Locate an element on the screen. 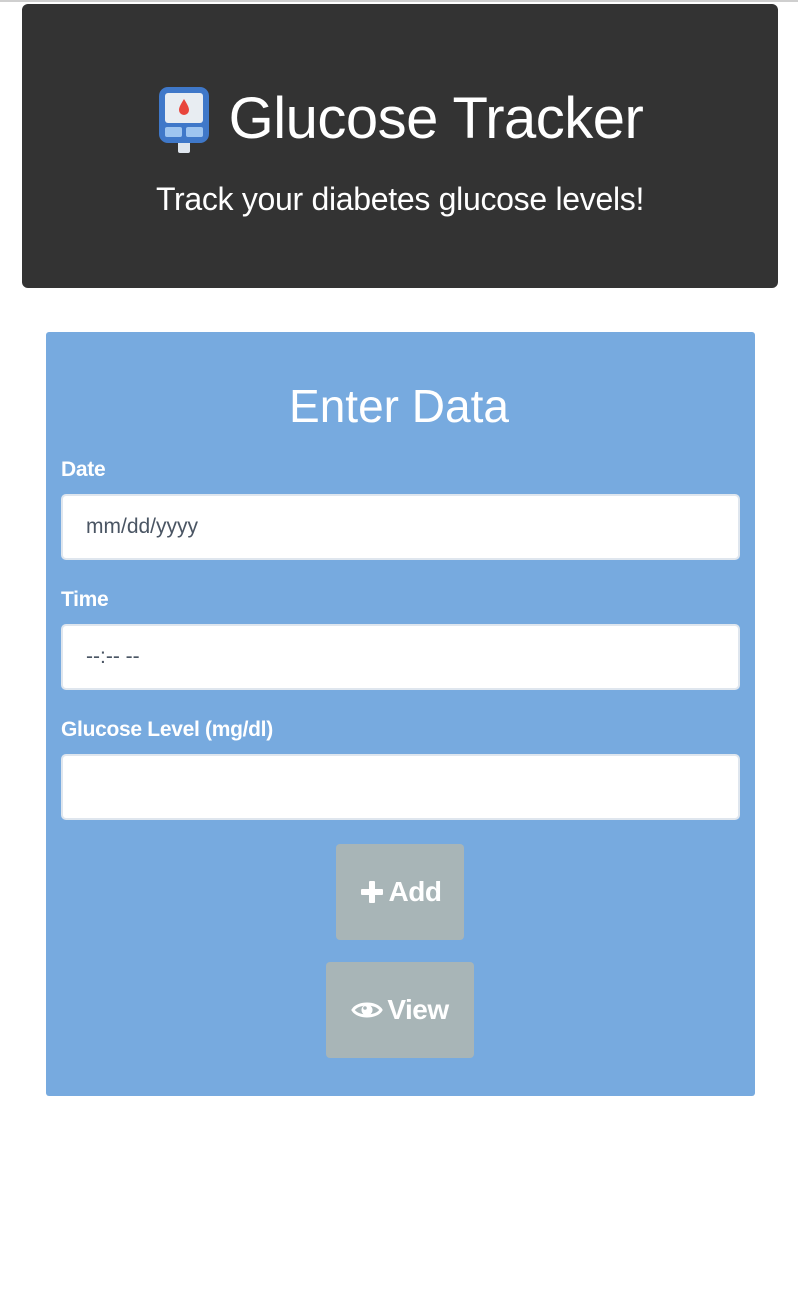  panel-title: Enter Data is located at coordinates (399, 406).